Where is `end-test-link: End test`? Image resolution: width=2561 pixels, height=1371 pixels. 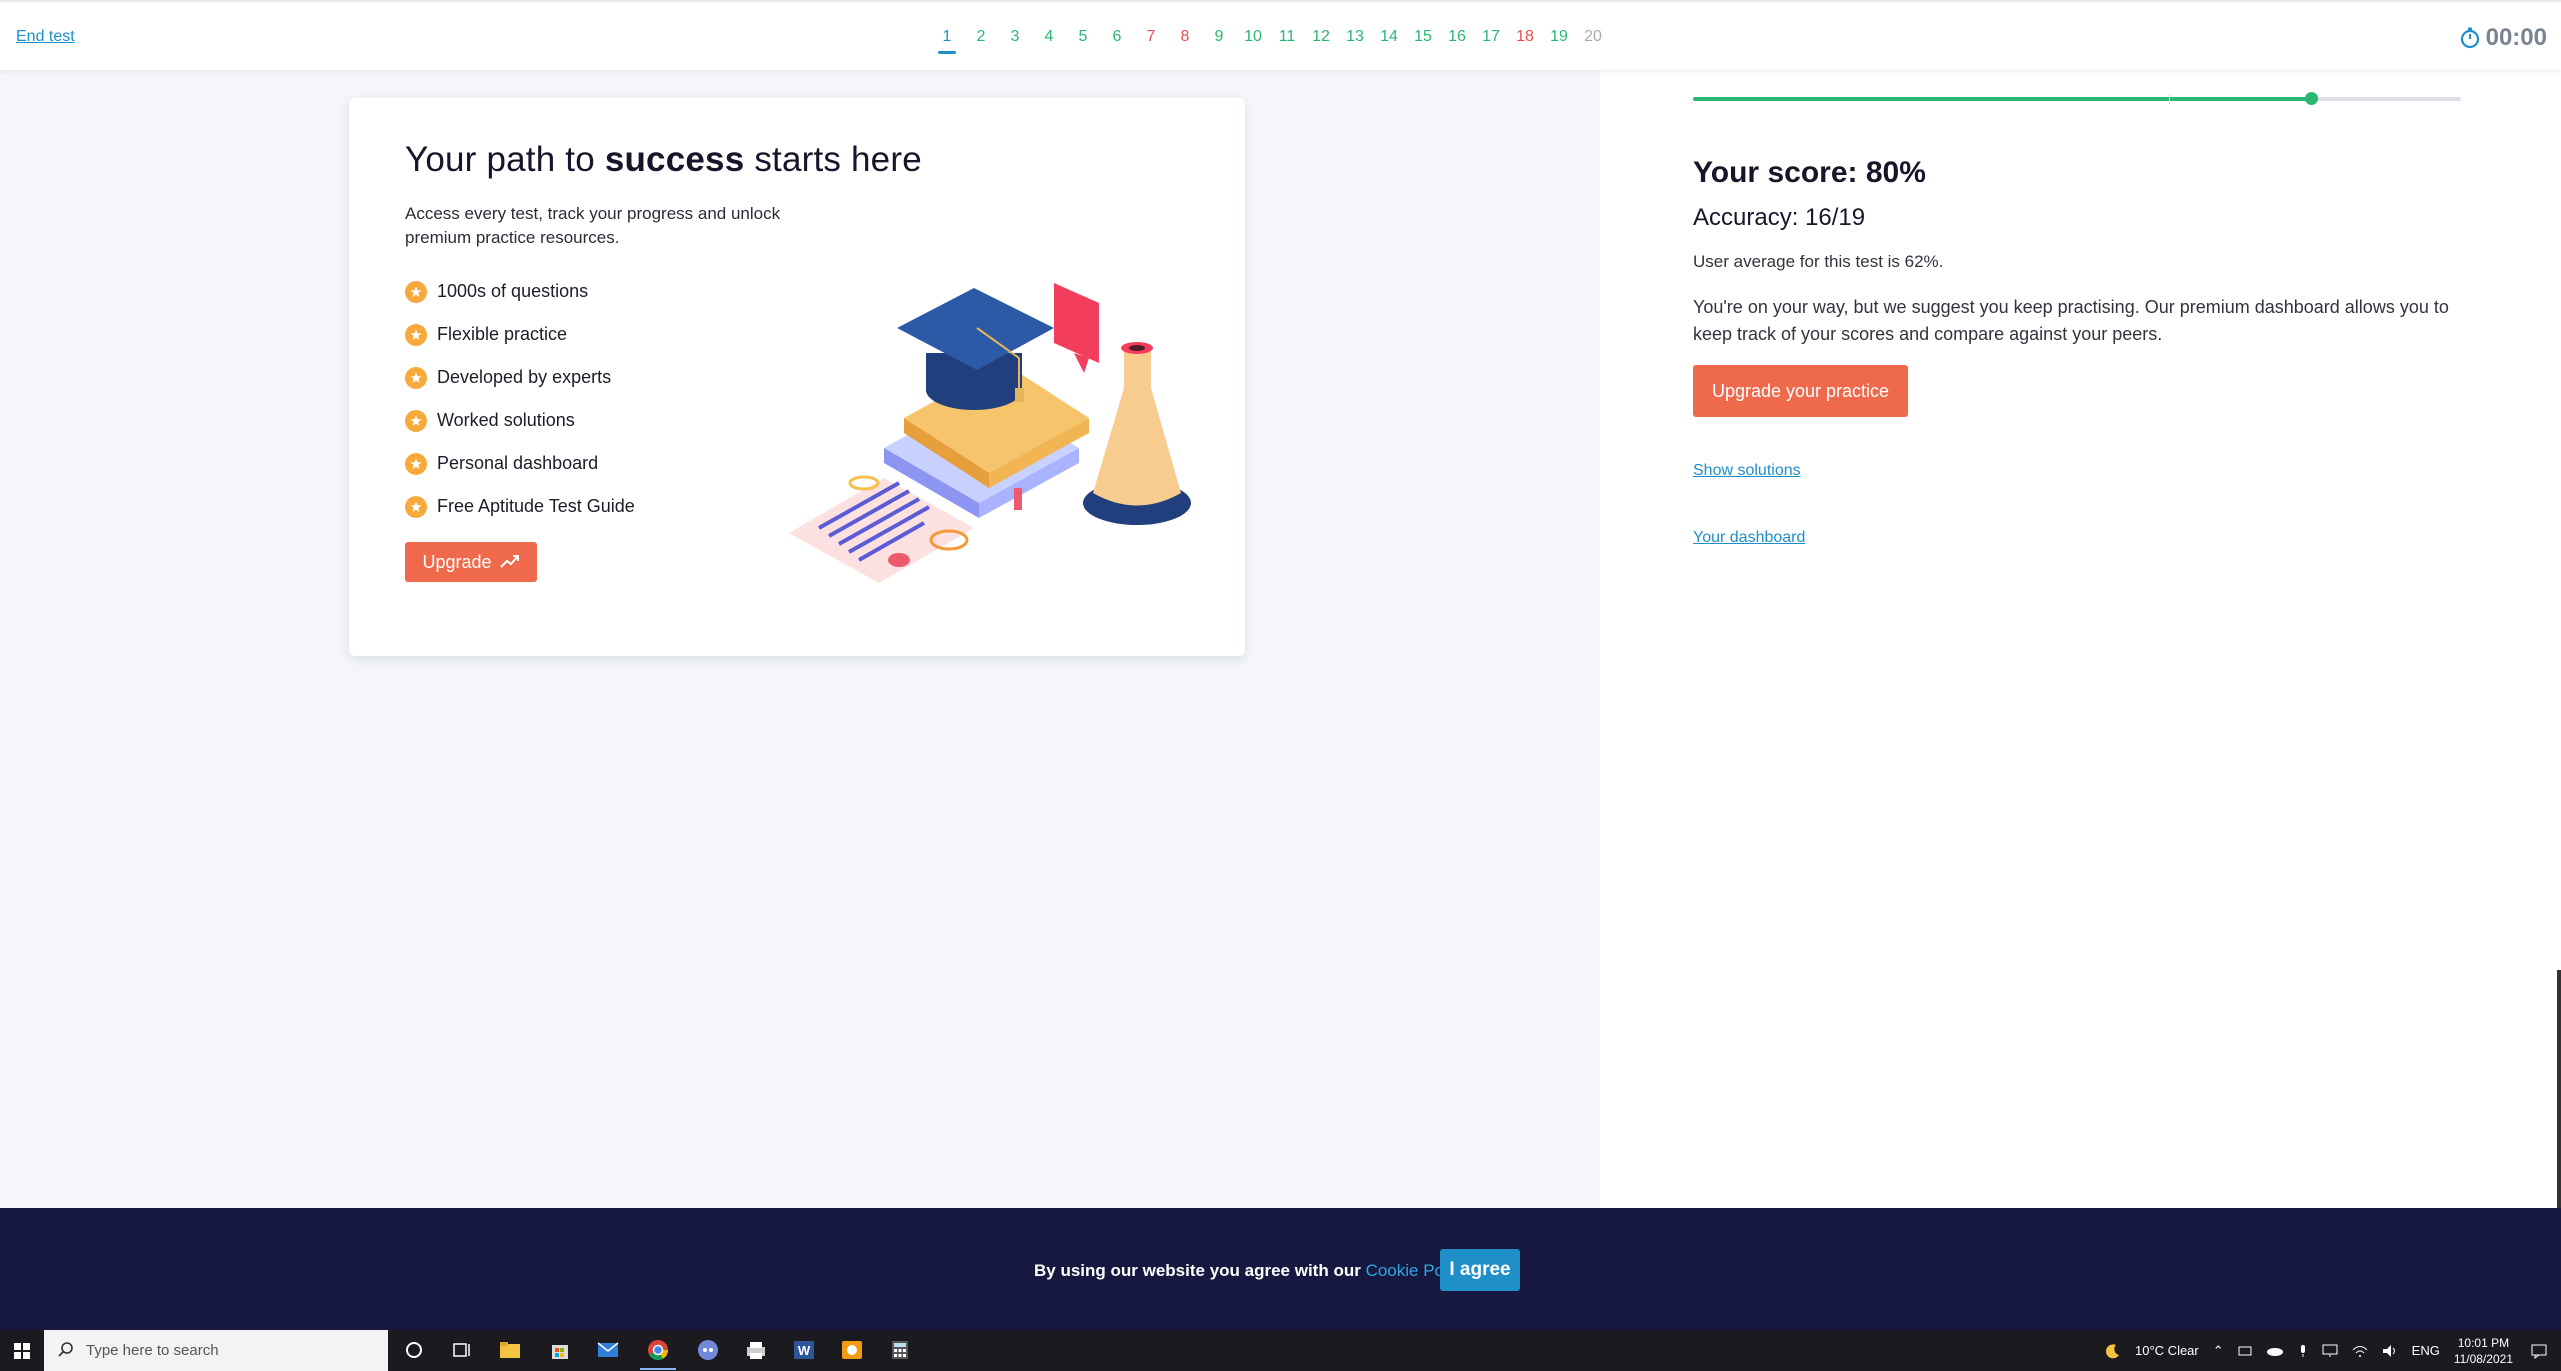
end-test-link: End test is located at coordinates (45, 37).